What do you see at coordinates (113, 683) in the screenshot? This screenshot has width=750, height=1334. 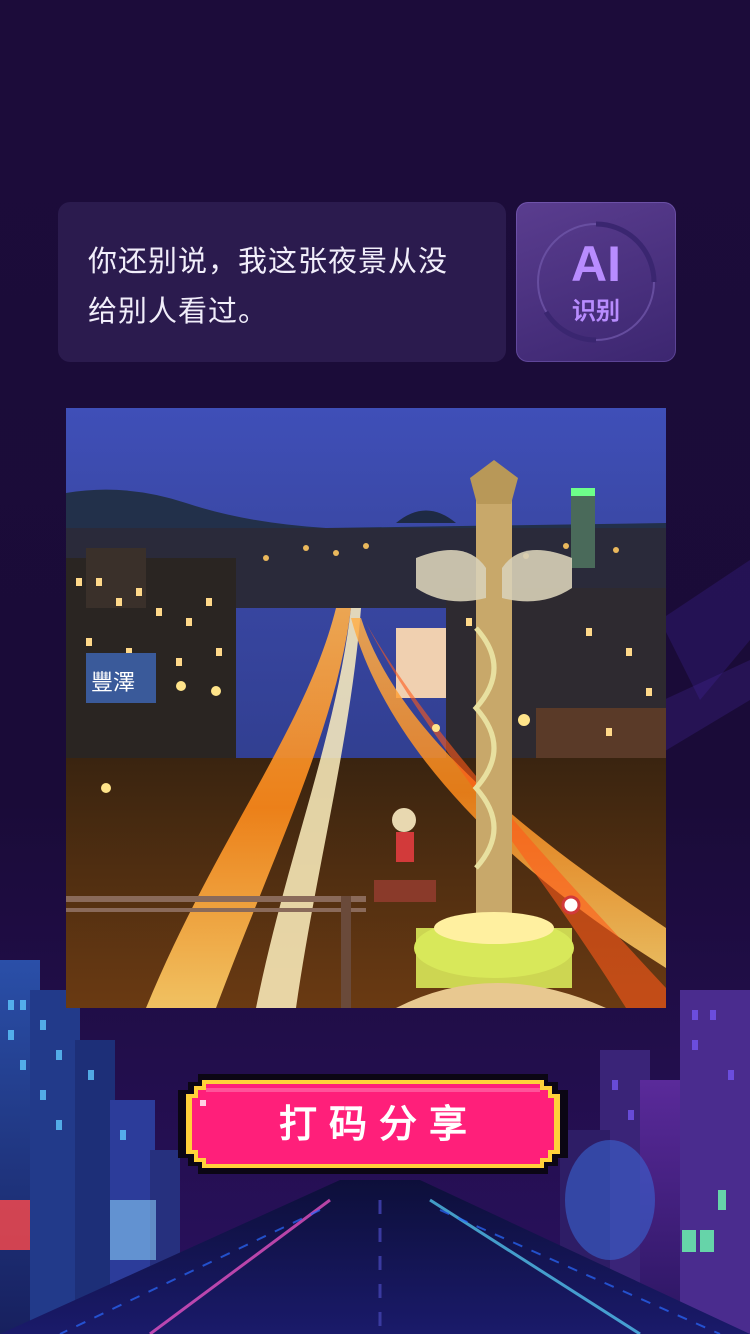 I see `billboard-text: 豐澤` at bounding box center [113, 683].